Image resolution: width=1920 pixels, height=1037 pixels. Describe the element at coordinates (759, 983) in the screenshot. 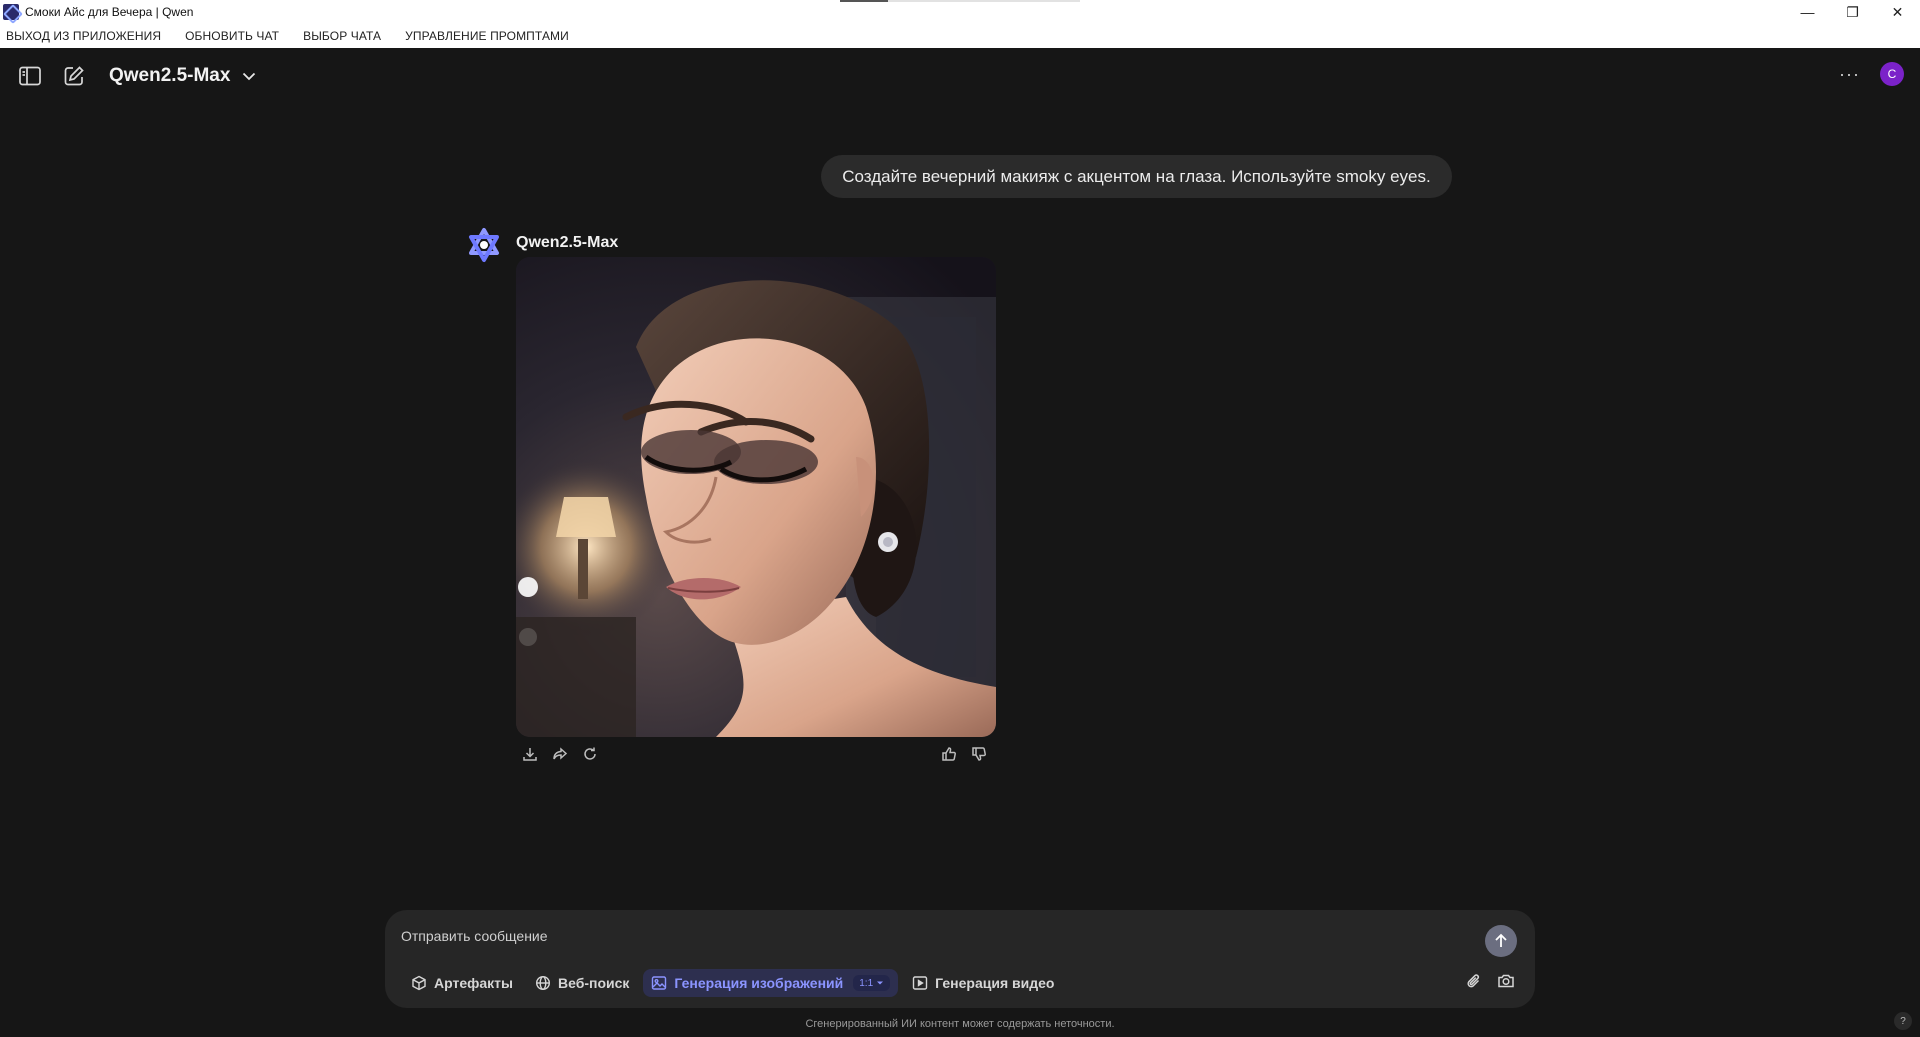

I see `image-generation-label: Генерация изображений` at that location.